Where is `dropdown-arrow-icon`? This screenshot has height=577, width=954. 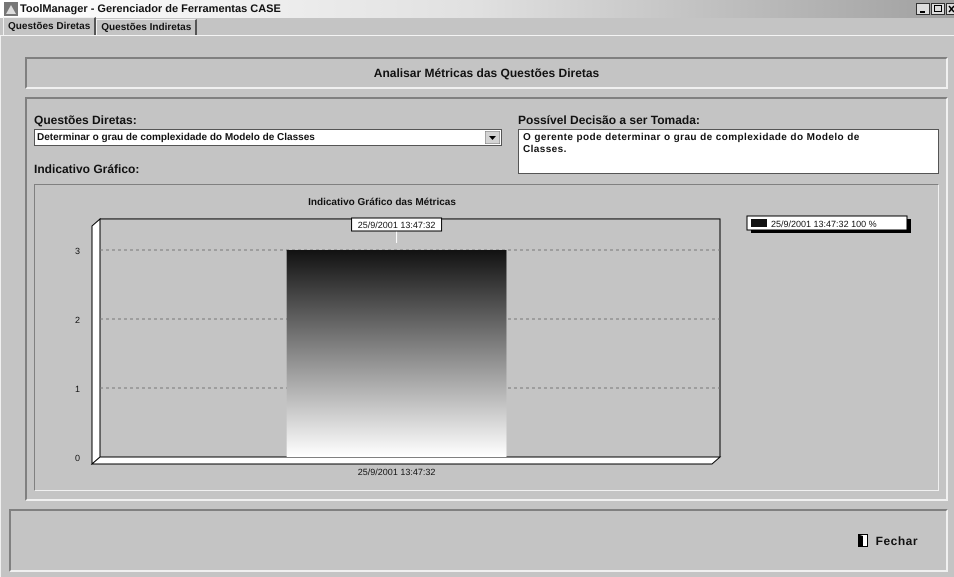 dropdown-arrow-icon is located at coordinates (492, 137).